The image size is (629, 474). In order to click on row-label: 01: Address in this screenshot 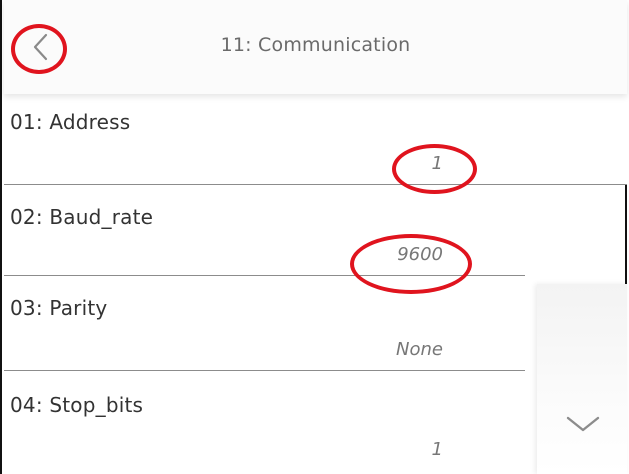, I will do `click(70, 122)`.